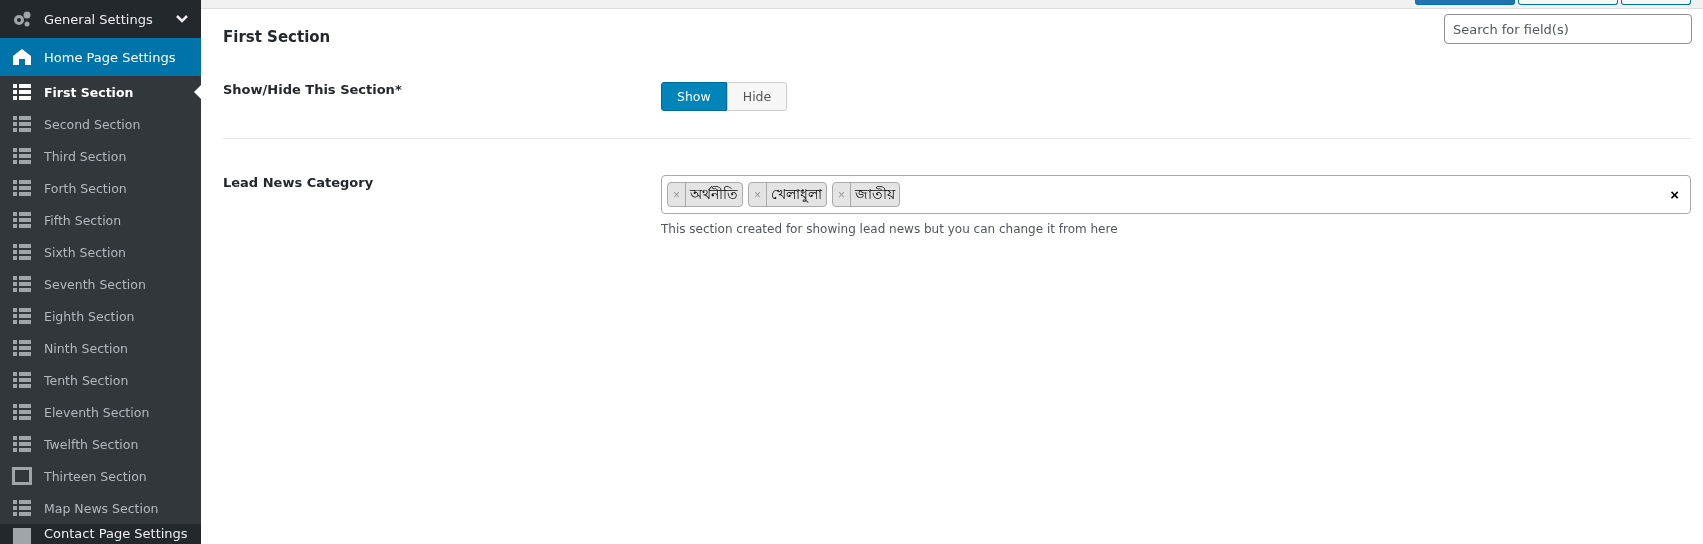 The image size is (1703, 544). I want to click on clear-button: ×, so click(1674, 194).